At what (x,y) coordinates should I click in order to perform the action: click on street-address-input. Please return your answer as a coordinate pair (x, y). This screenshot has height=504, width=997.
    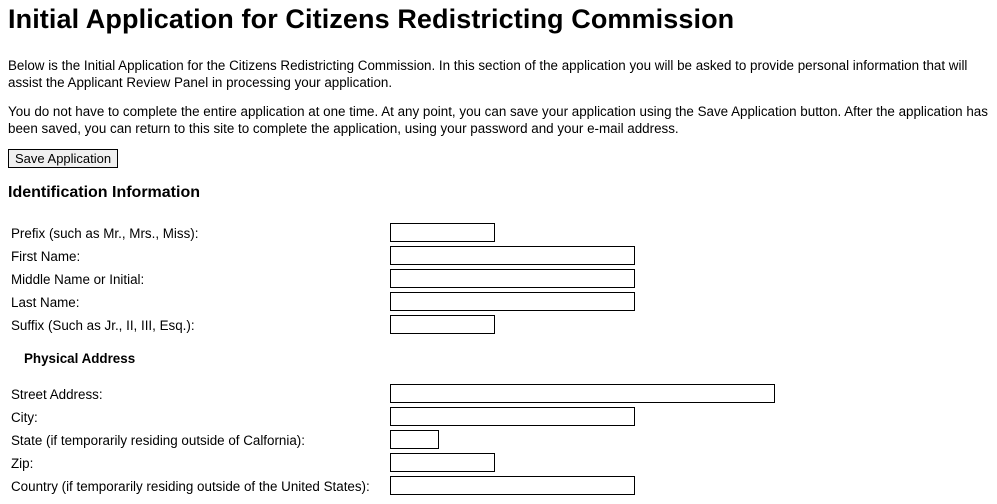
    Looking at the image, I should click on (582, 393).